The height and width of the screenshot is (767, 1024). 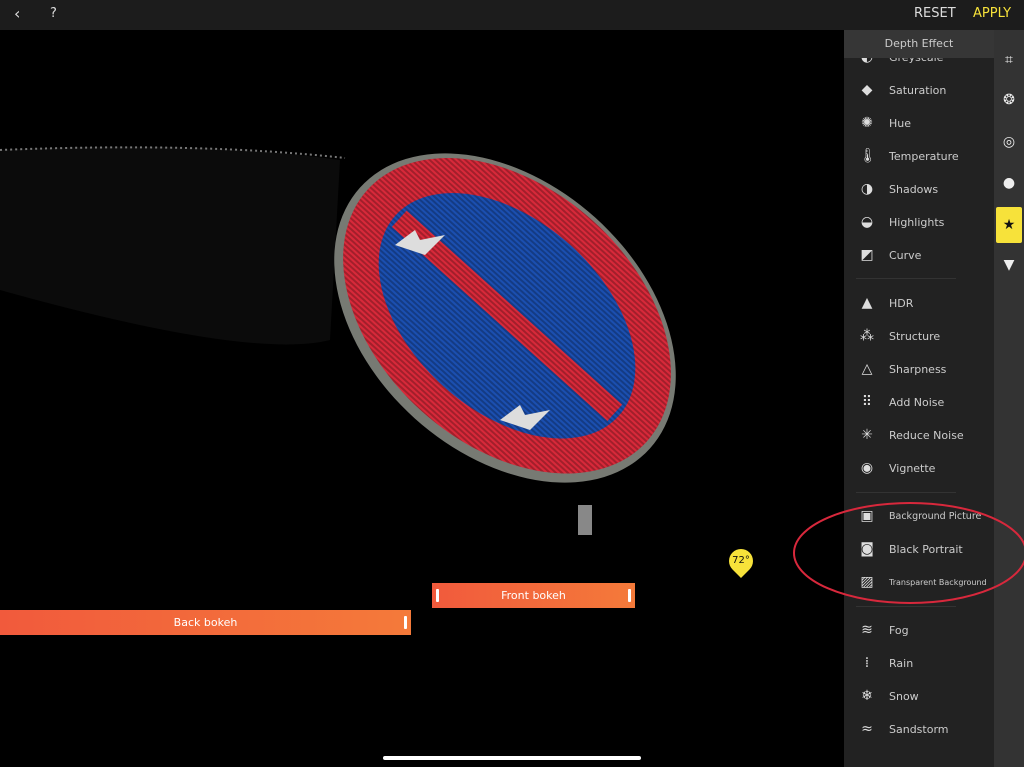 I want to click on front-bokeh-slider: Front bokeh, so click(x=533, y=595).